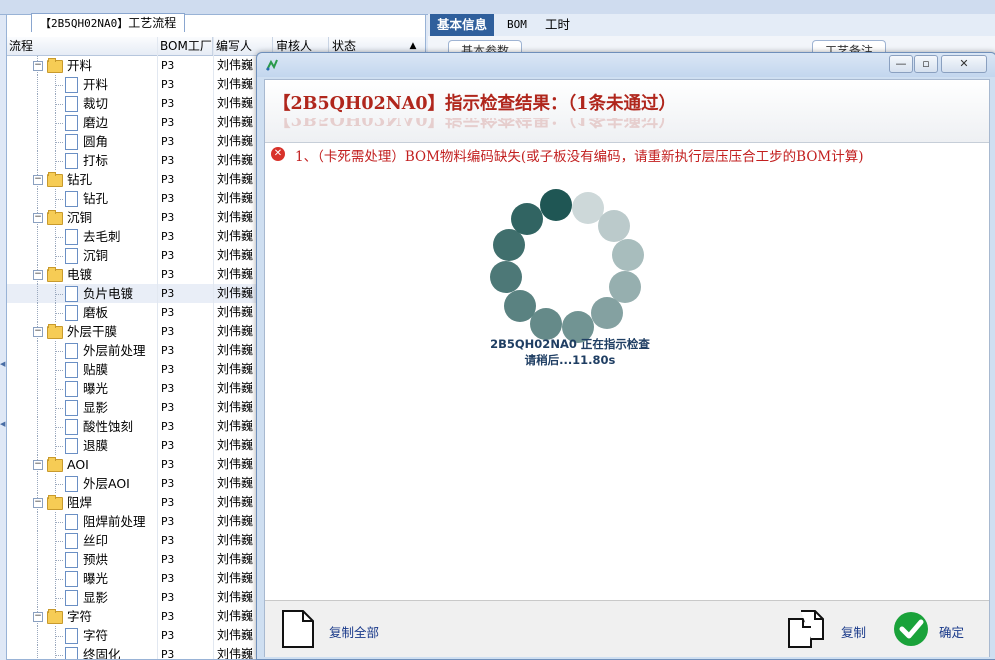 This screenshot has height=660, width=995. I want to click on tree-node-label: 字符, so click(80, 616).